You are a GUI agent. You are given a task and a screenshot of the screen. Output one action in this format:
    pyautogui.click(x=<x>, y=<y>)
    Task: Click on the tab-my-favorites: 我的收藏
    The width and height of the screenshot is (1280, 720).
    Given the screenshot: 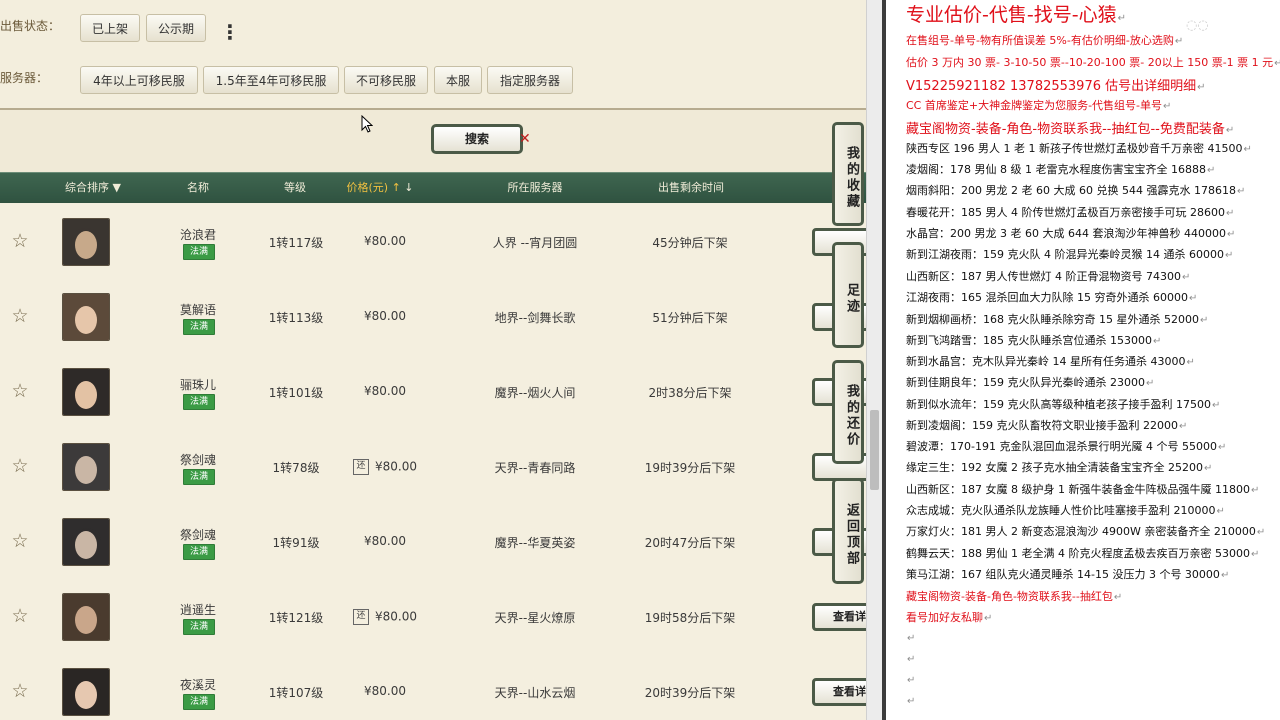 What is the action you would take?
    pyautogui.click(x=848, y=174)
    